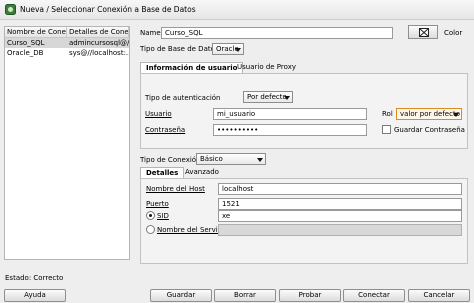 Image resolution: width=474 pixels, height=303 pixels. Describe the element at coordinates (35, 295) in the screenshot. I see `help-button: Ayuda` at that location.